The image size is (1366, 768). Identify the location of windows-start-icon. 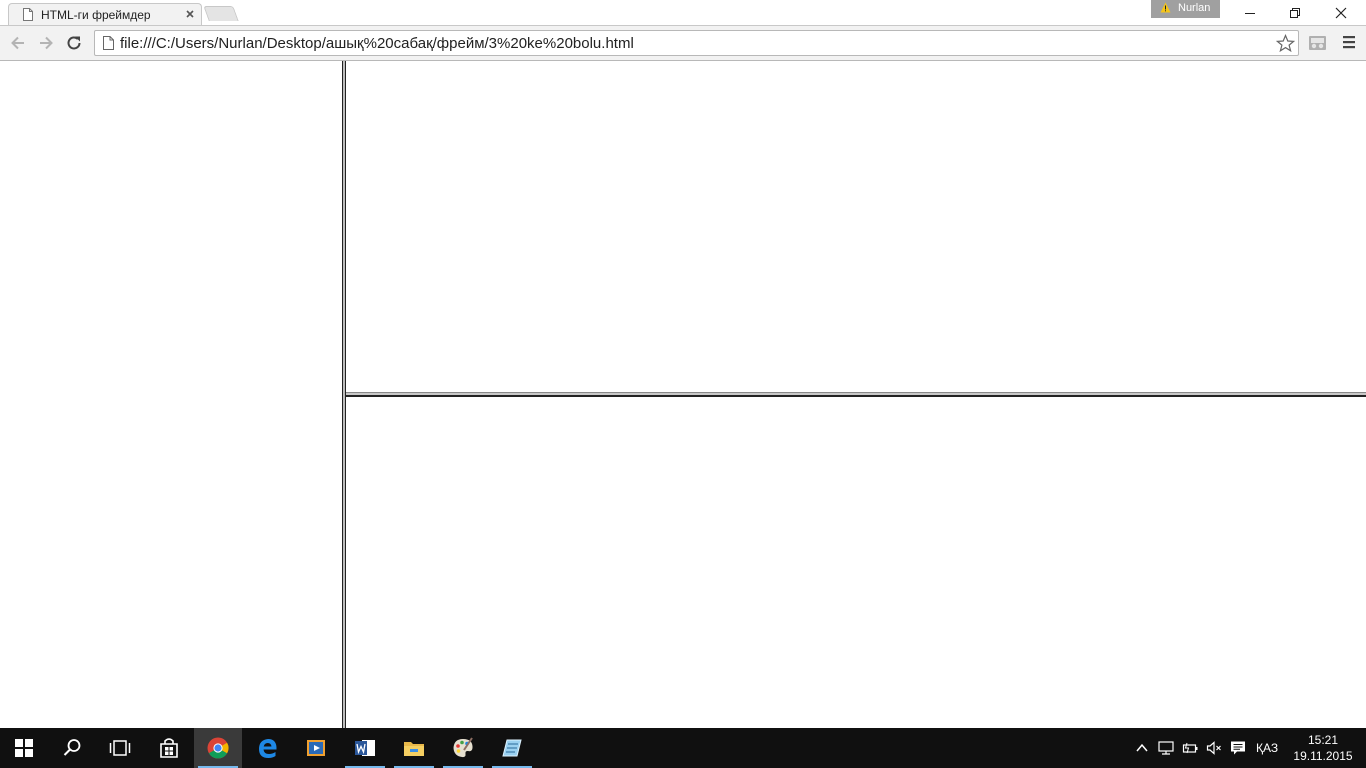
(24, 748).